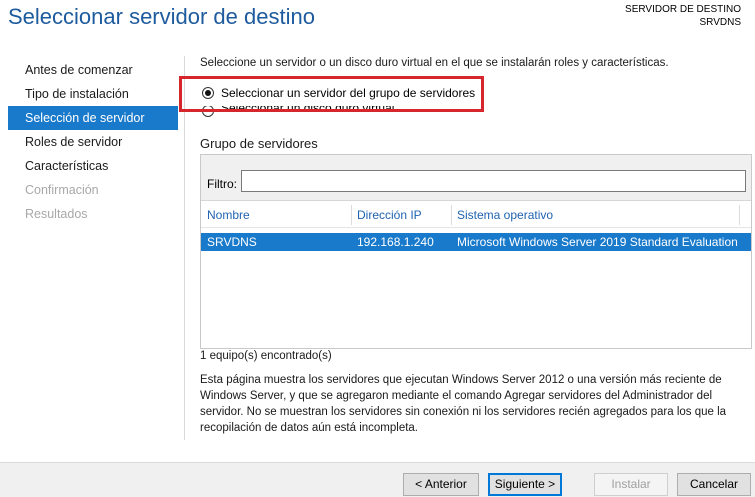  What do you see at coordinates (259, 143) in the screenshot?
I see `server-pool-title: Grupo de servidores` at bounding box center [259, 143].